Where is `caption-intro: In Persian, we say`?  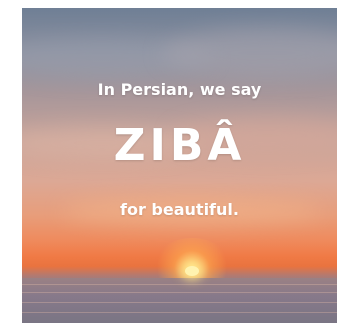
caption-intro: In Persian, we say is located at coordinates (179, 89).